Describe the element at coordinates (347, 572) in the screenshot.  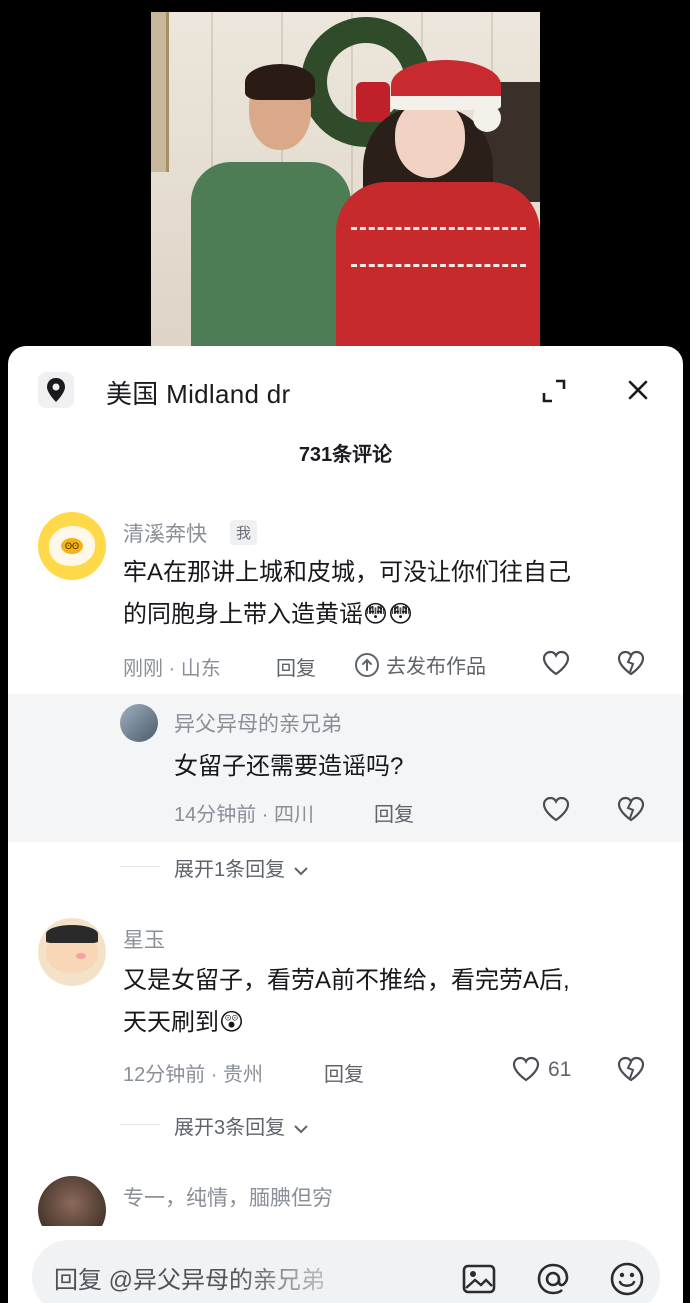
I see `comment-text-line: 牢A在那讲上城和皮城，可没让你们往自己` at that location.